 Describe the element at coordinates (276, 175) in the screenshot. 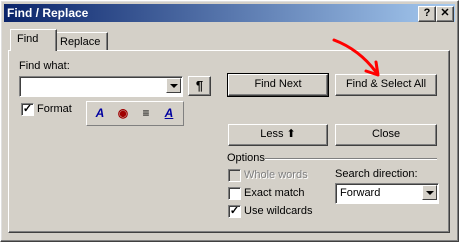

I see `whole-words-label: Whole words` at that location.